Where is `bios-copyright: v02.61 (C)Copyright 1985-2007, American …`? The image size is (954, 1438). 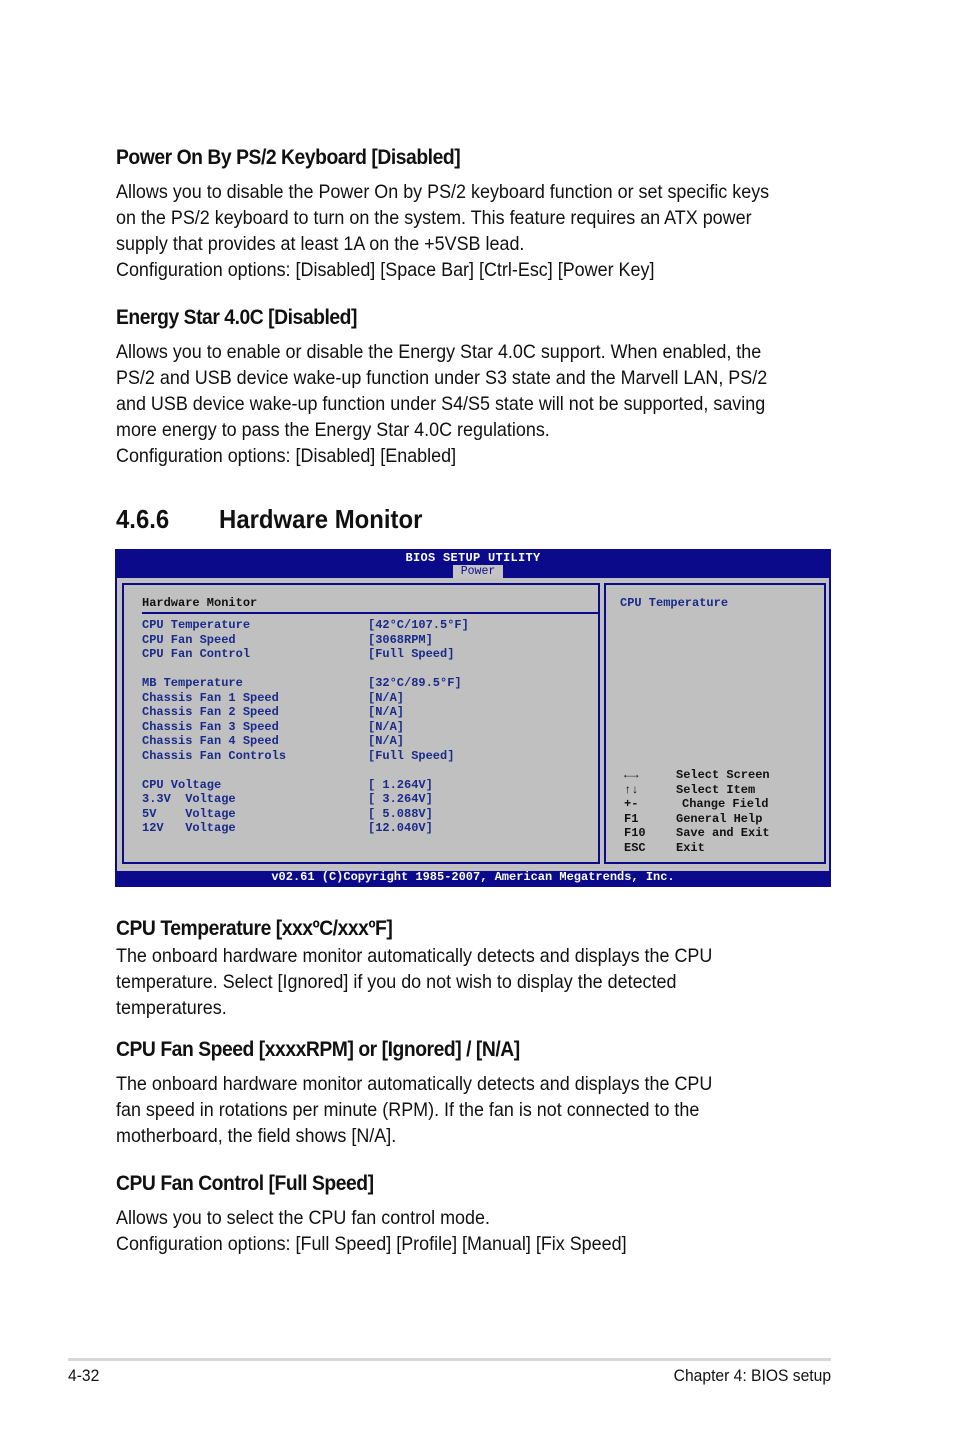
bios-copyright: v02.61 (C)Copyright 1985-2007, American … is located at coordinates (473, 877).